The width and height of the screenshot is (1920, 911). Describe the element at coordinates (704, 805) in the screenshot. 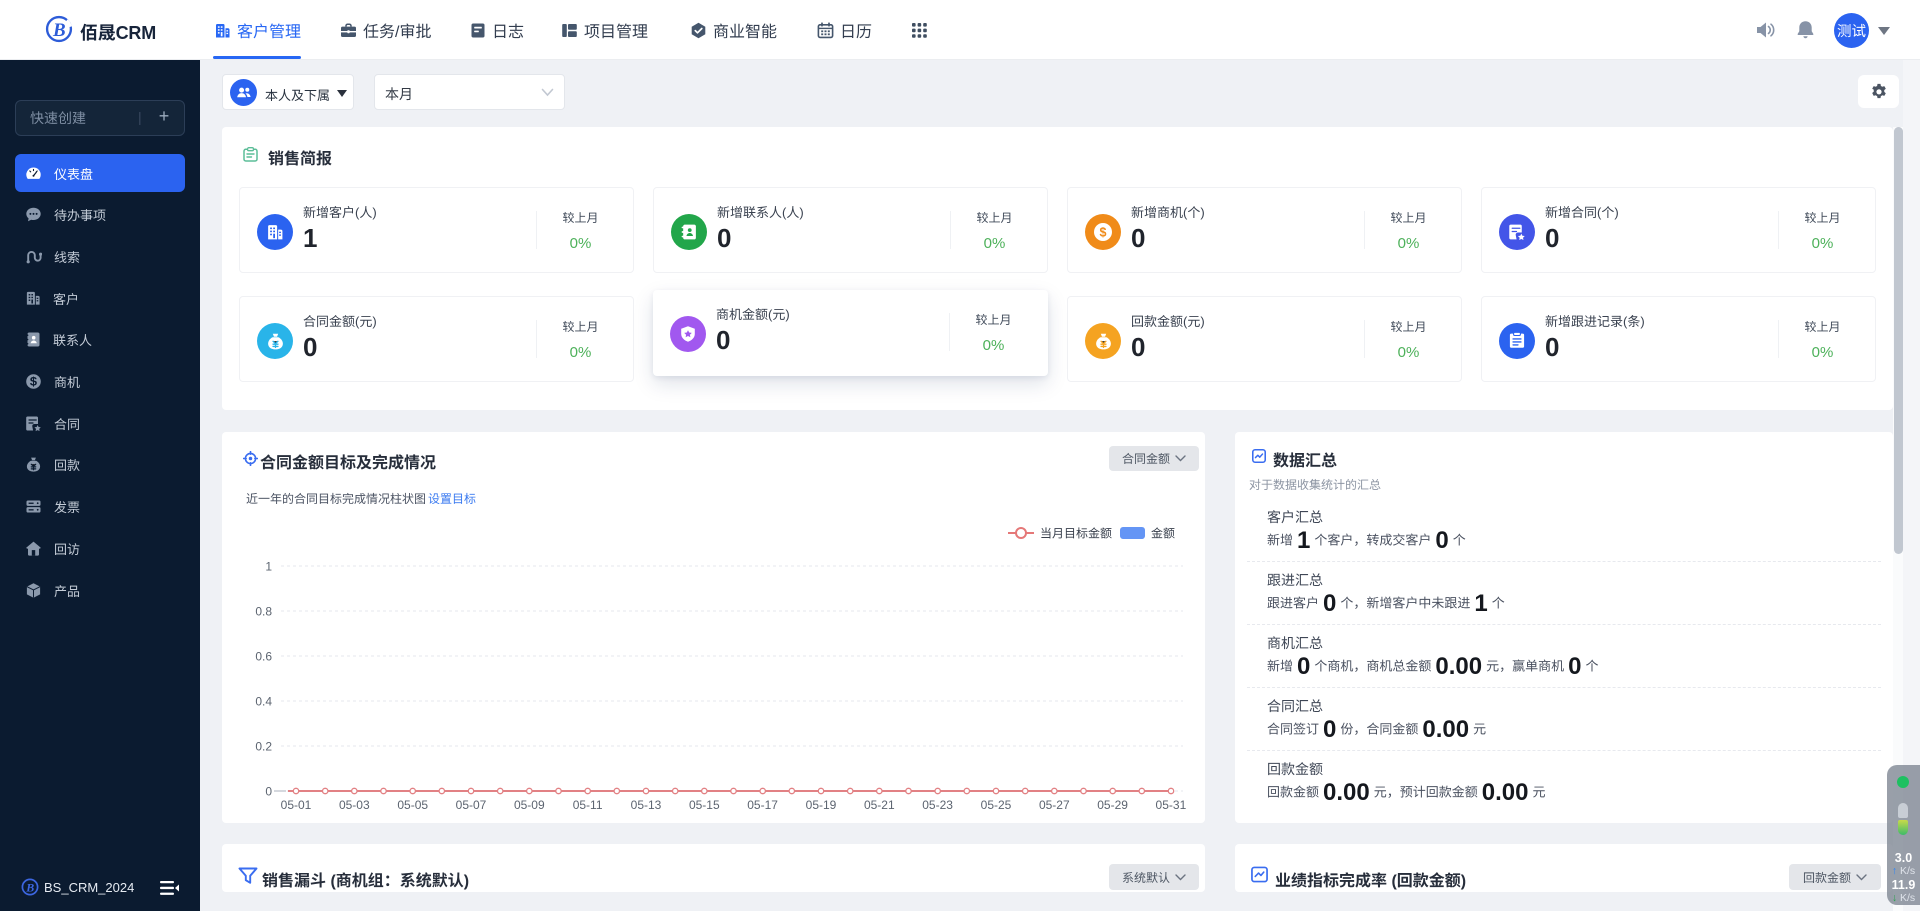

I see `svg-text: 05-15` at that location.